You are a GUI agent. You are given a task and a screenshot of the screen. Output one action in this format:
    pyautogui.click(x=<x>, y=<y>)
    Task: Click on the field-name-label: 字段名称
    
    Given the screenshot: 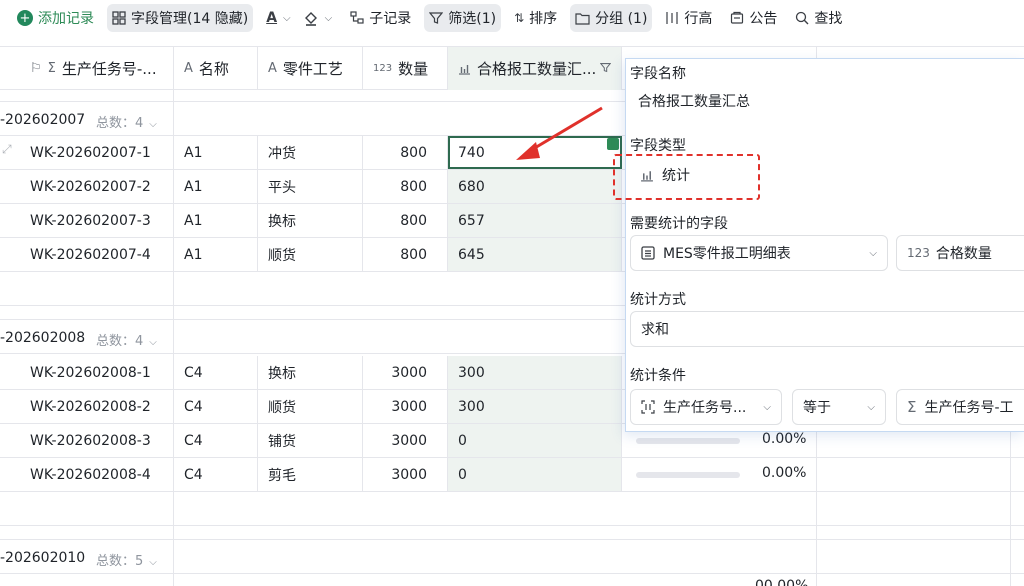 What is the action you would take?
    pyautogui.click(x=658, y=74)
    